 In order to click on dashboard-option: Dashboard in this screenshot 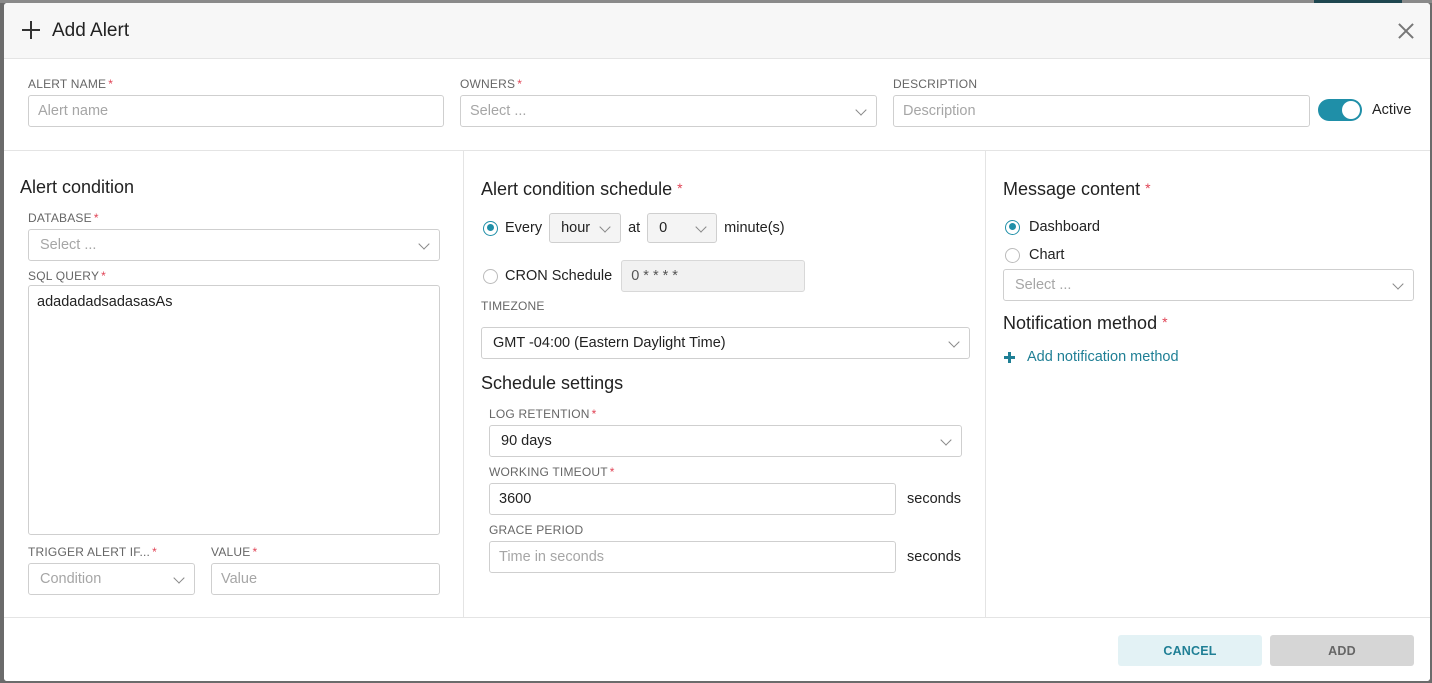, I will do `click(1052, 227)`.